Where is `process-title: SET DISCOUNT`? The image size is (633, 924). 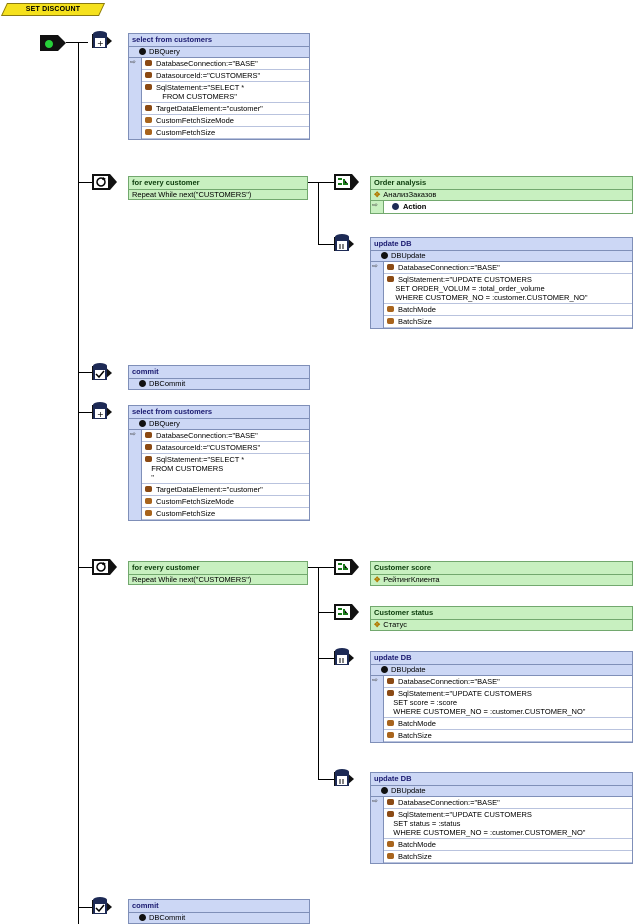
process-title: SET DISCOUNT is located at coordinates (53, 9).